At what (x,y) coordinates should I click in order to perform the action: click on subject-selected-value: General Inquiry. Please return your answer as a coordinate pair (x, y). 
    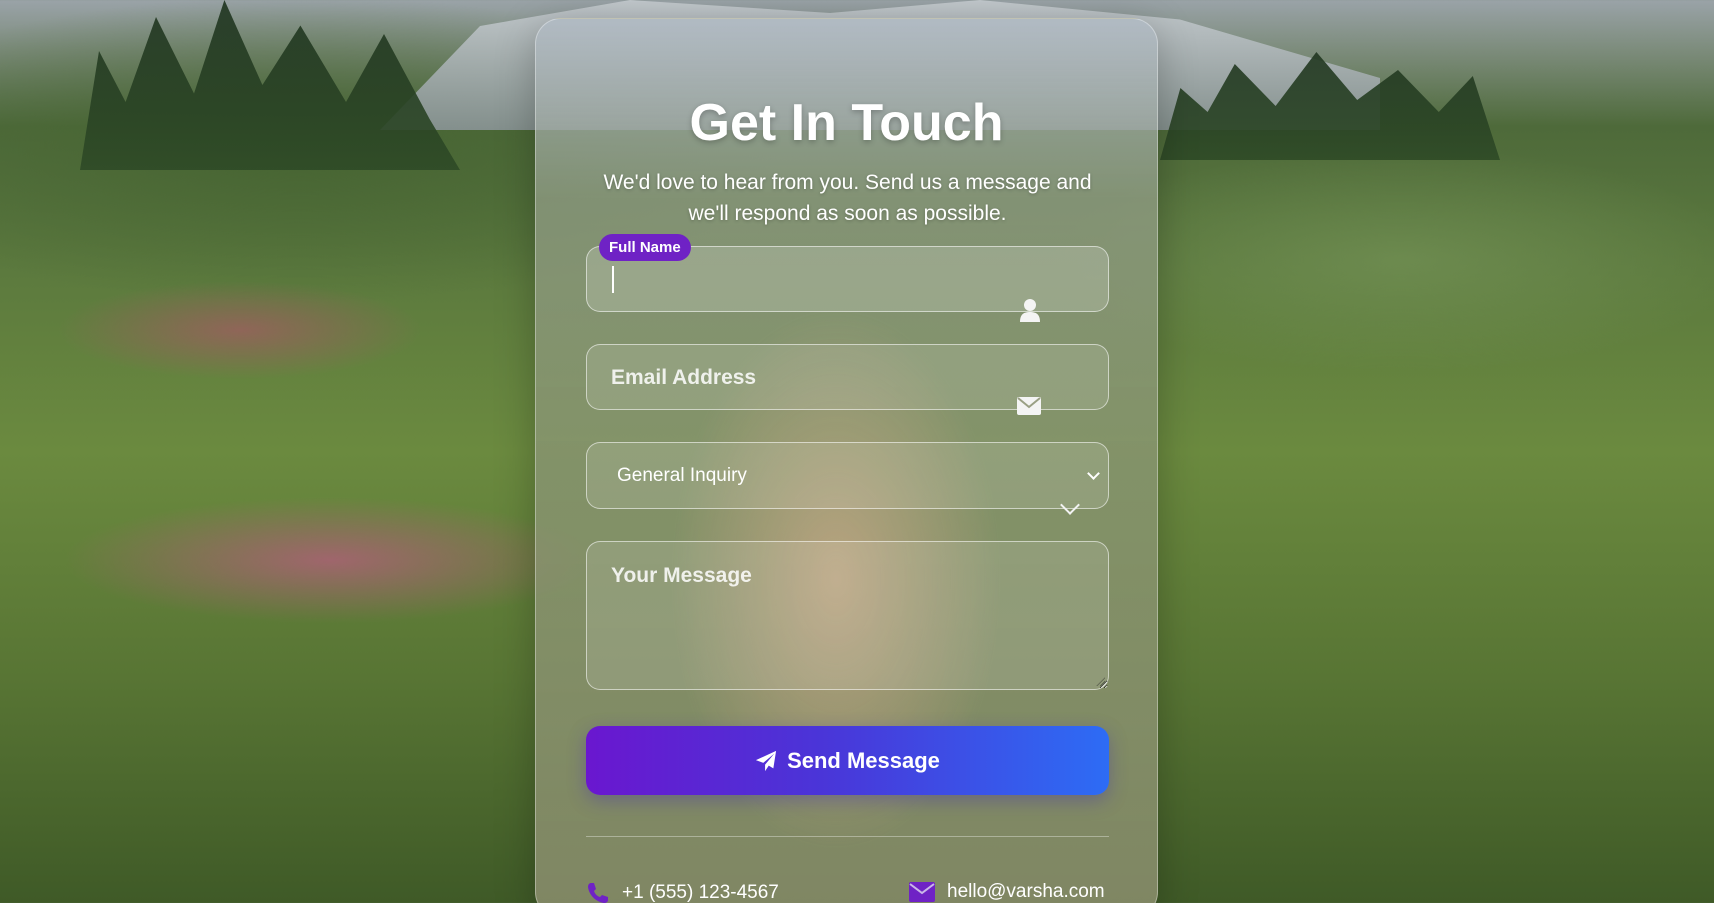
    Looking at the image, I should click on (682, 475).